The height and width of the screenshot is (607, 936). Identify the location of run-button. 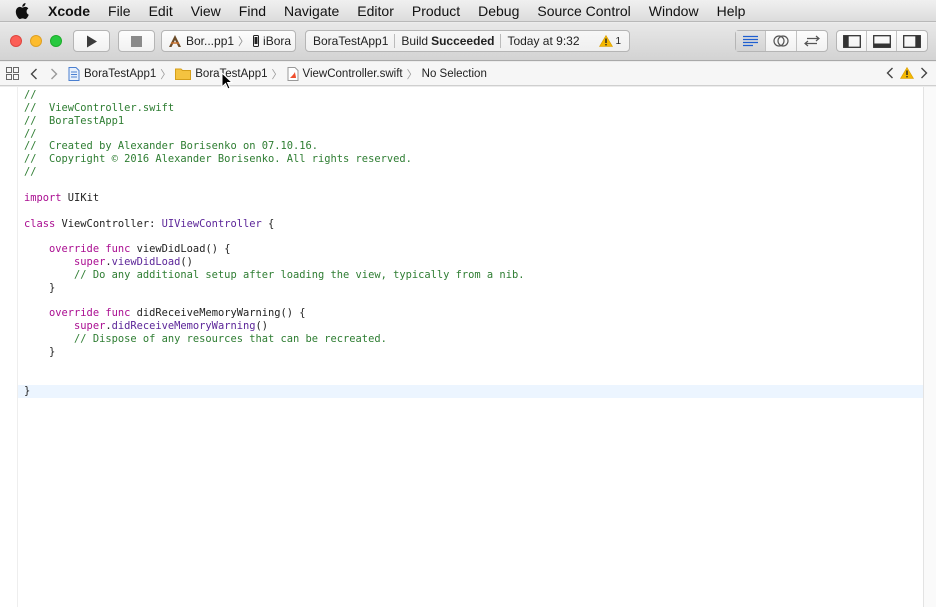
(91, 41).